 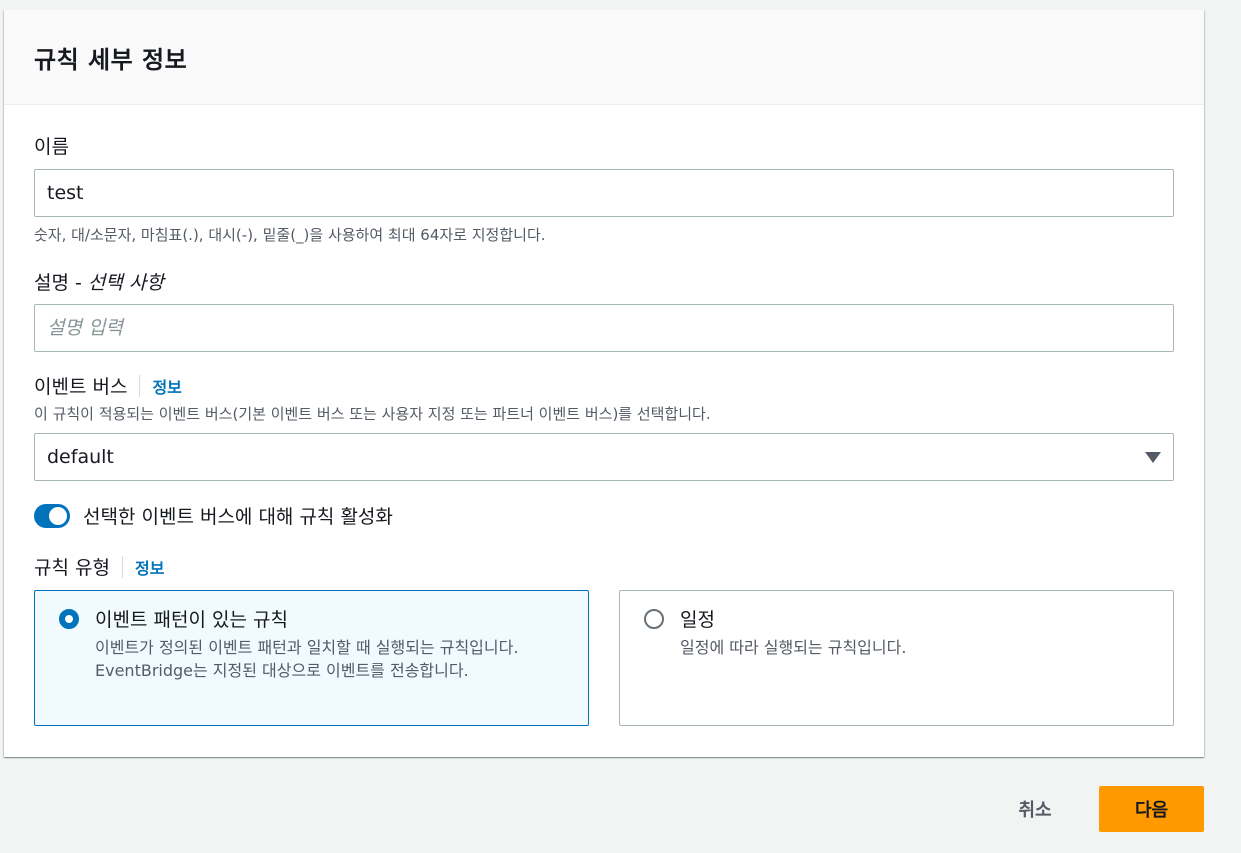 I want to click on description-label: 설명 - 선택 사항, so click(x=99, y=281).